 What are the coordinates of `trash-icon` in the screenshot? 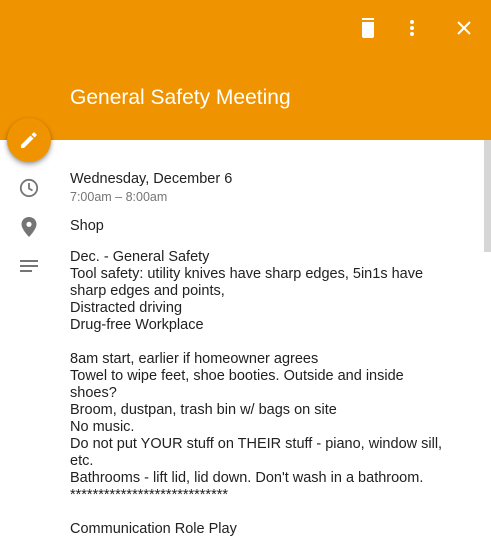 It's located at (368, 28).